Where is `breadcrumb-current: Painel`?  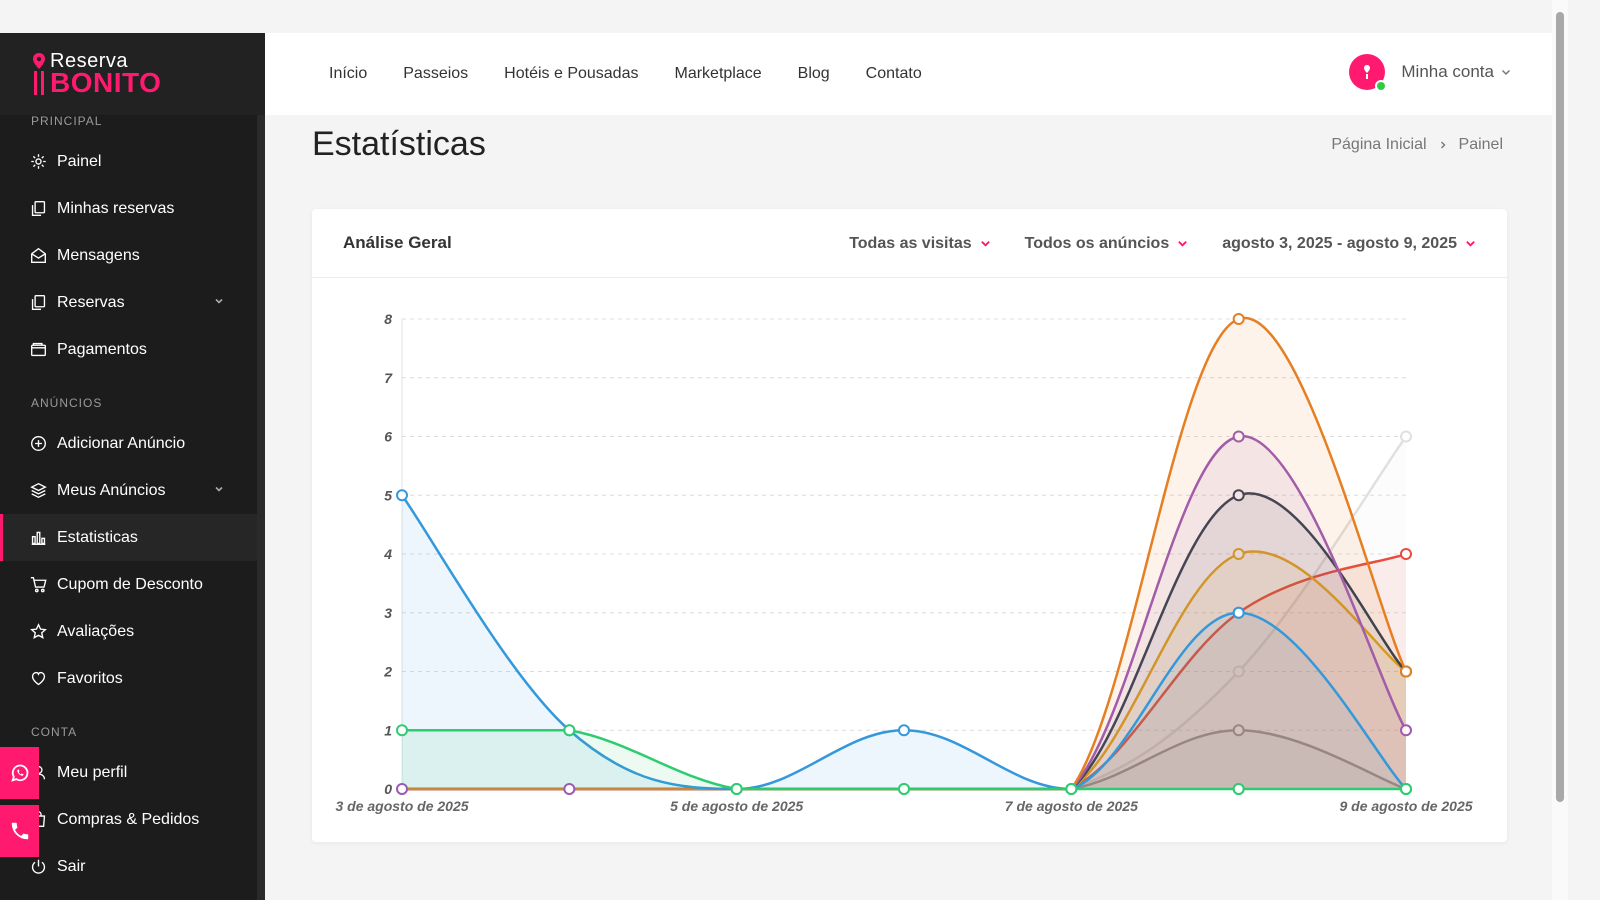 breadcrumb-current: Painel is located at coordinates (1480, 144).